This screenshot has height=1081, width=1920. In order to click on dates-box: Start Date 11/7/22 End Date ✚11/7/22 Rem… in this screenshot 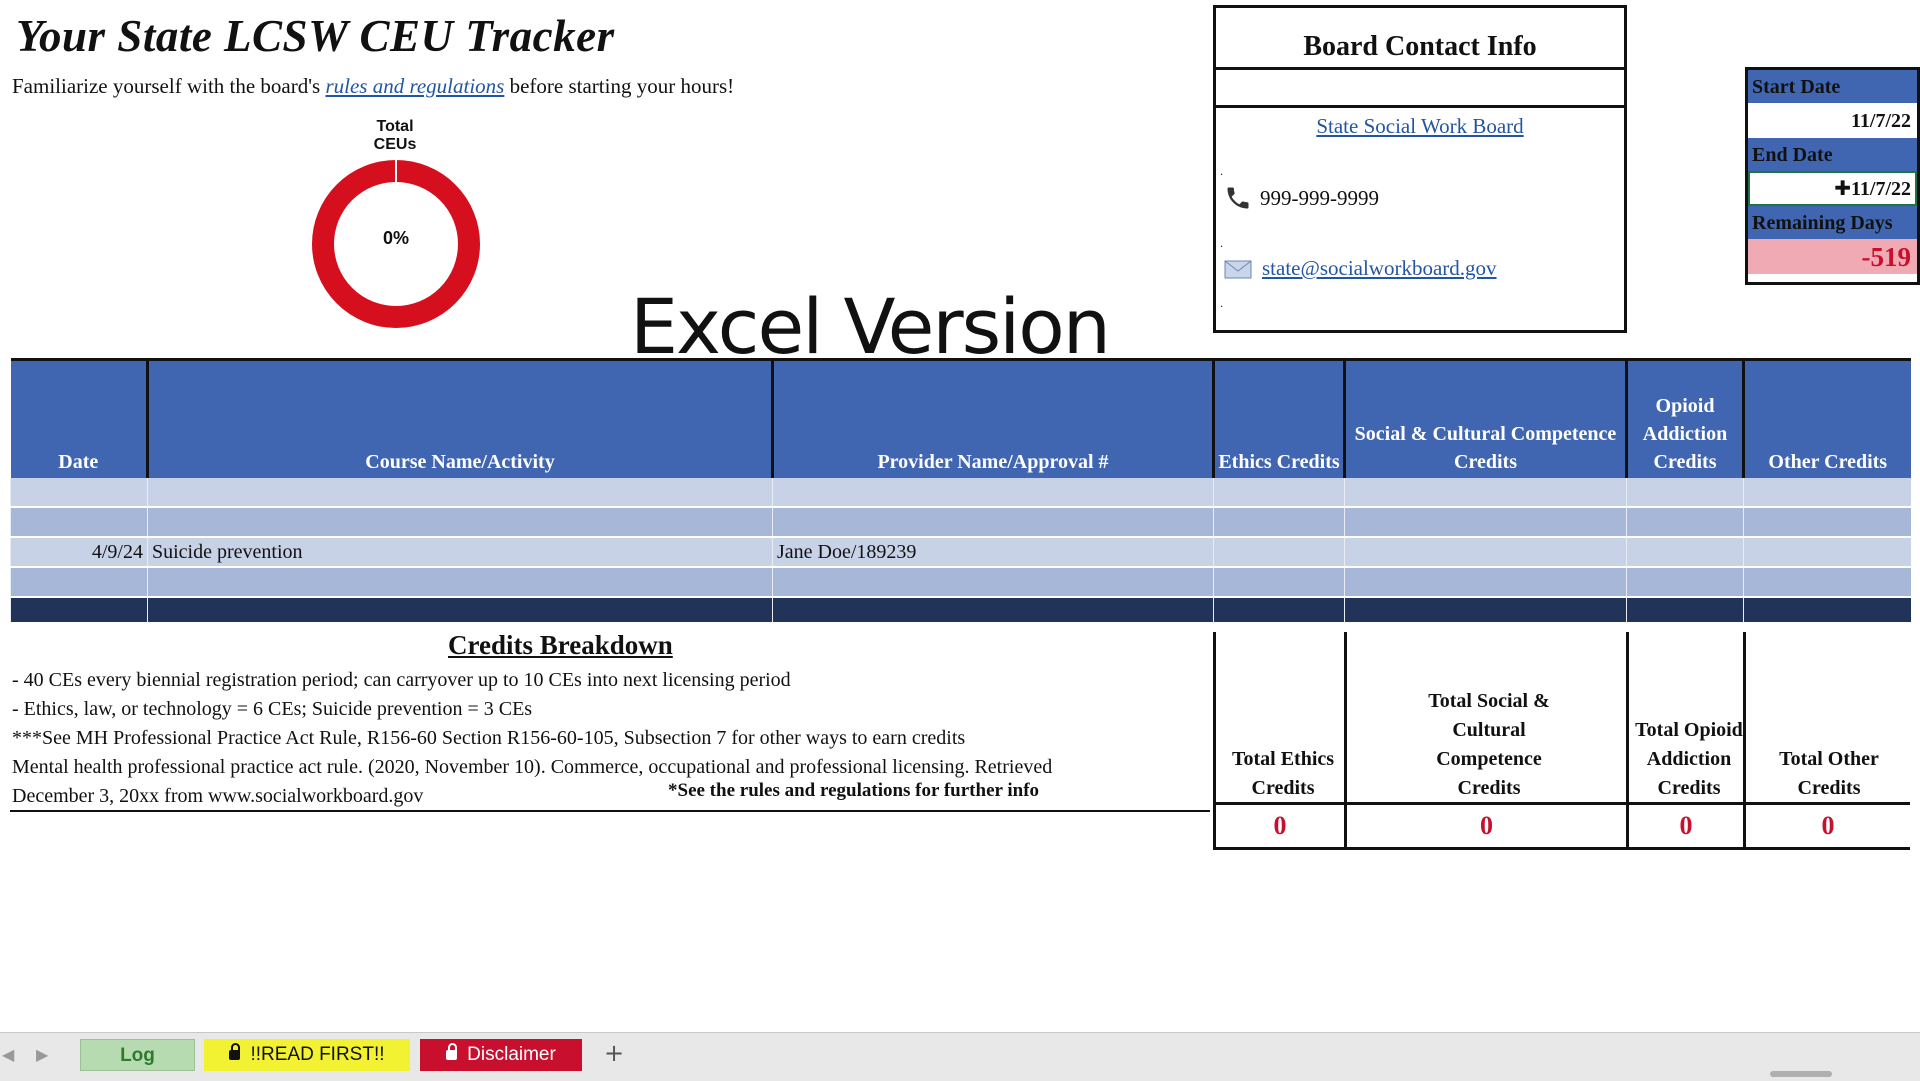, I will do `click(1832, 176)`.